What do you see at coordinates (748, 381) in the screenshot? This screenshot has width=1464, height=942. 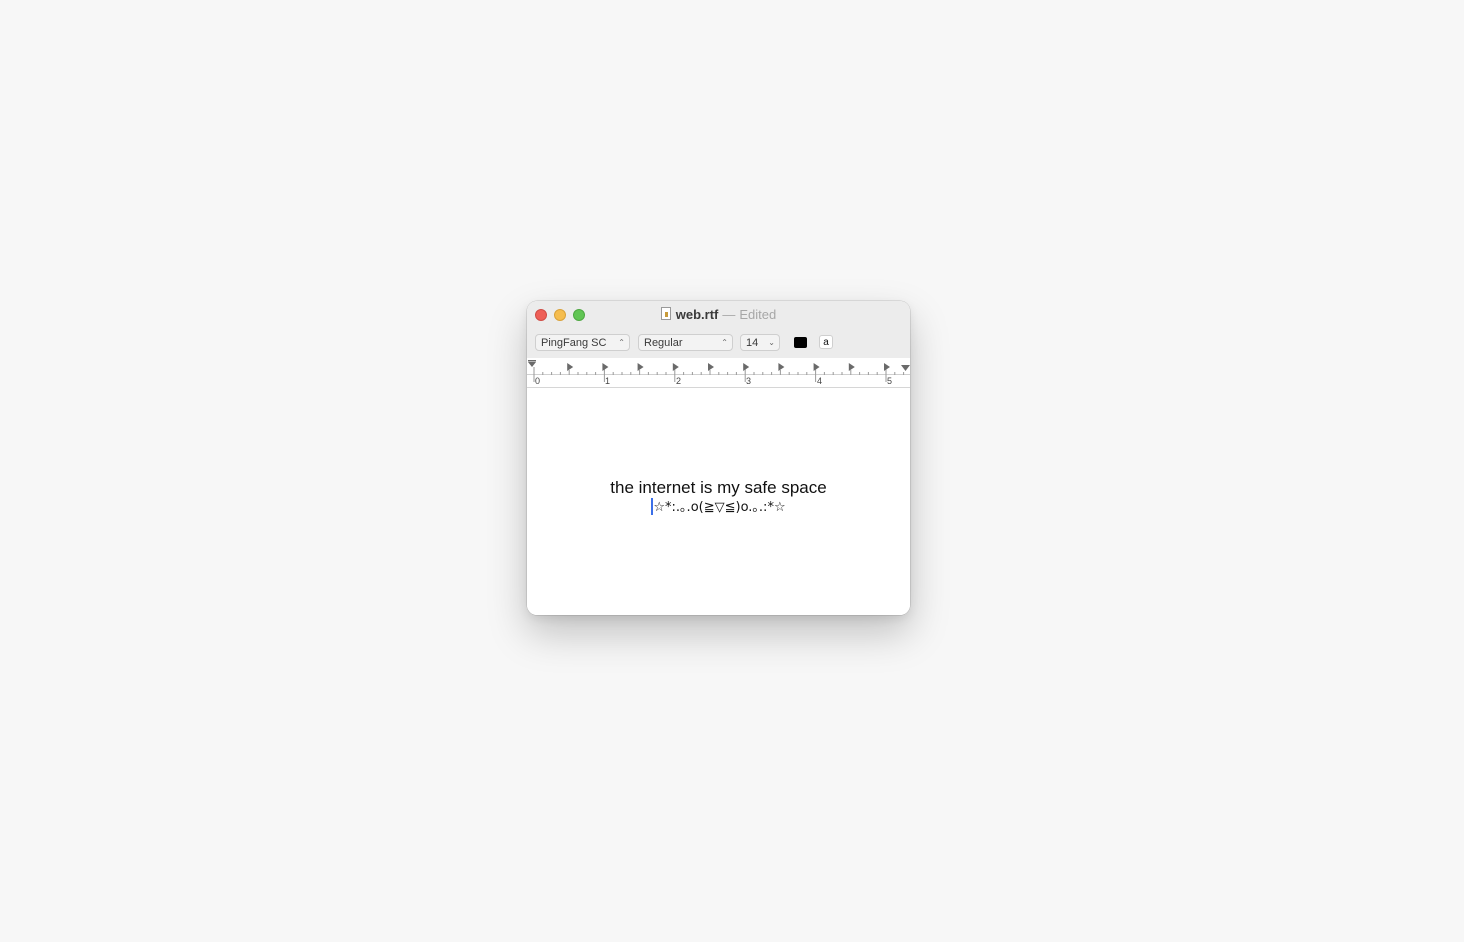 I see `ruler-label: 3` at bounding box center [748, 381].